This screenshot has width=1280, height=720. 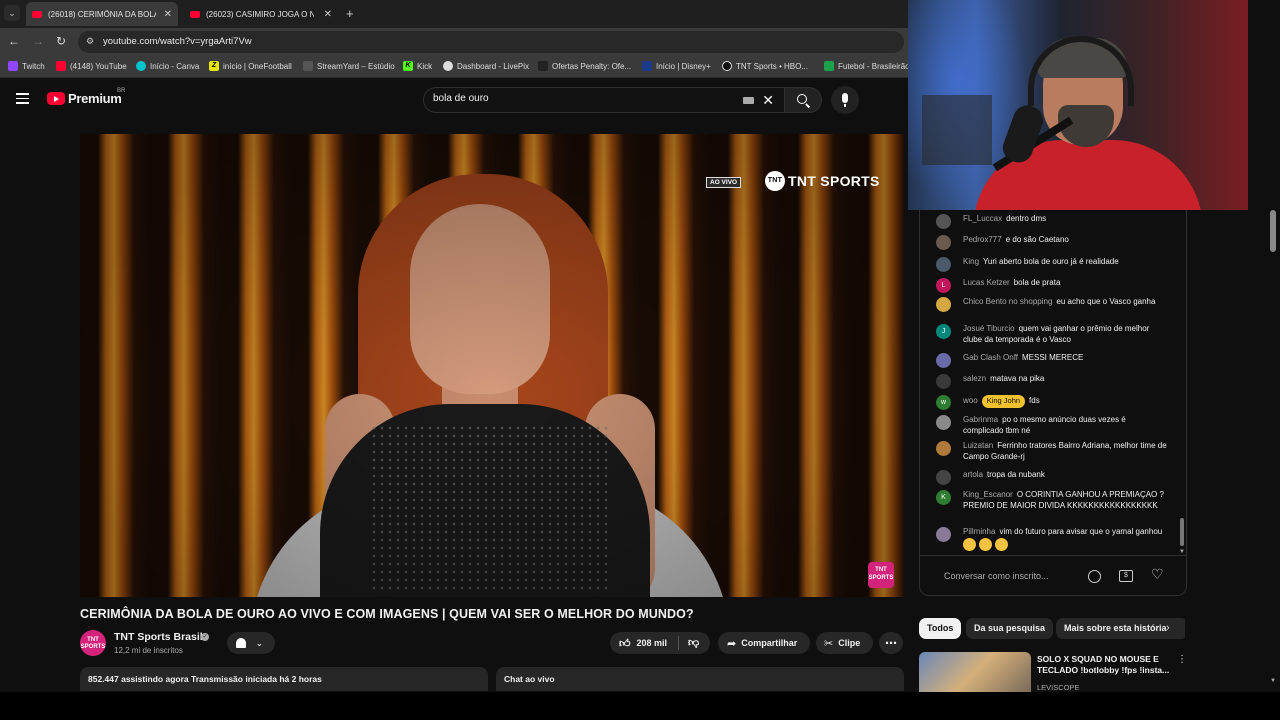 I want to click on browser-tab-active: (26018) CERIMÔNIA DA BOLA DE OURO ✕, so click(x=102, y=14).